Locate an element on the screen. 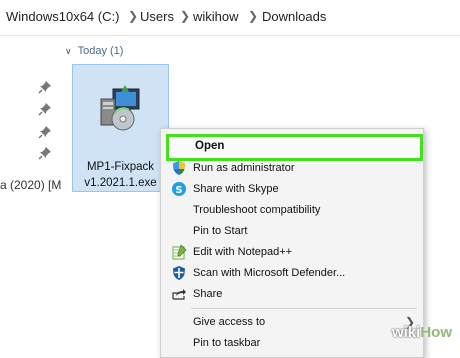  uac-shield-icon is located at coordinates (179, 168).